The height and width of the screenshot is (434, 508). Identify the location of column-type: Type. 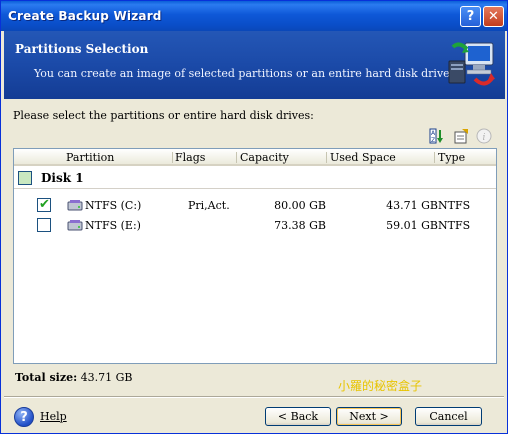
(451, 157).